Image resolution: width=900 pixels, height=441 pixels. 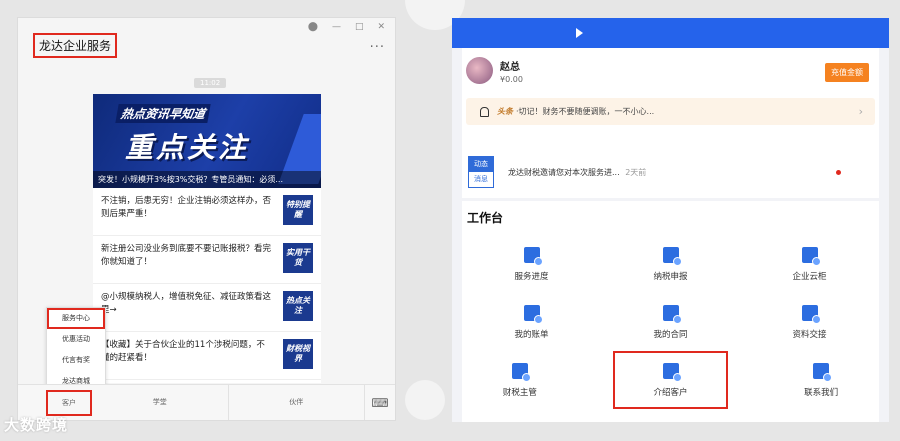 I want to click on tile-label: 我的合同, so click(x=670, y=334).